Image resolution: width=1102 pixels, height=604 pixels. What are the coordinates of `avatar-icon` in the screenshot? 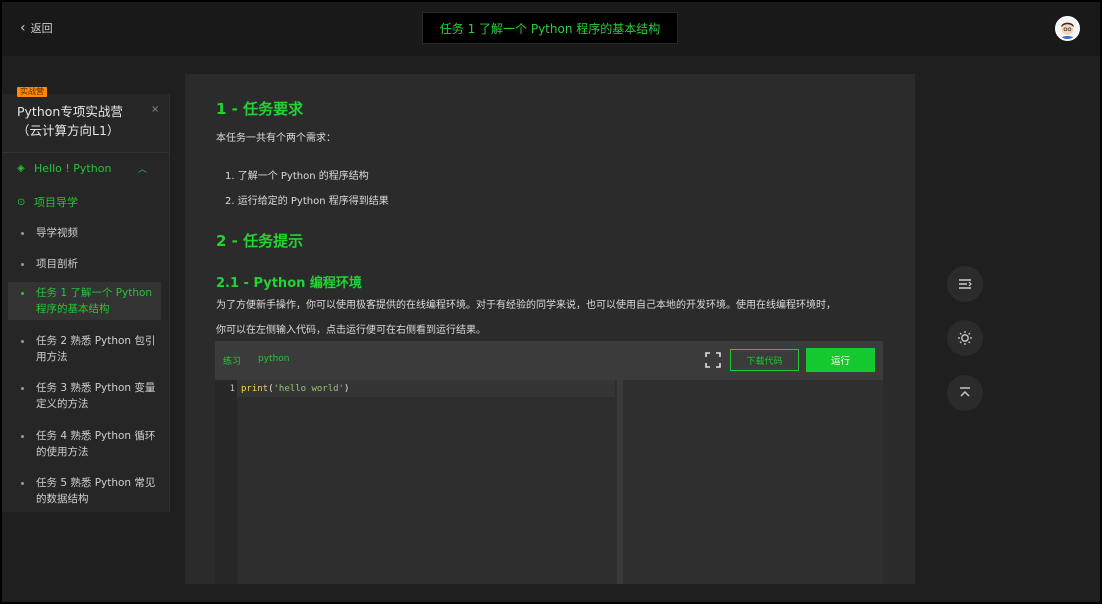 It's located at (1067, 28).